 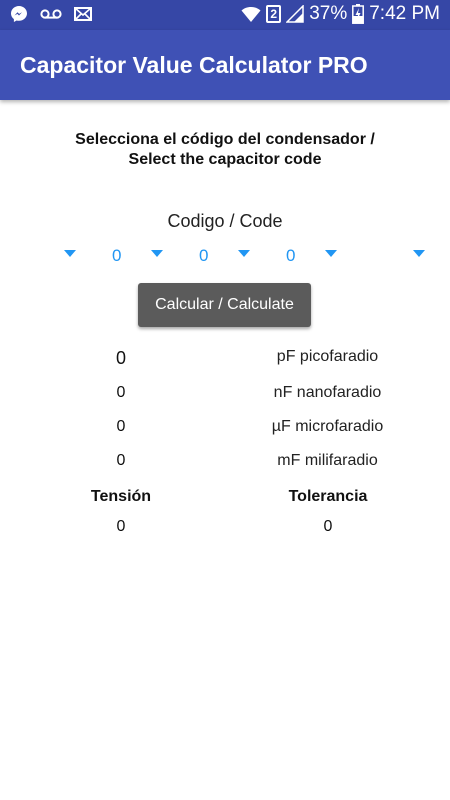 What do you see at coordinates (404, 13) in the screenshot?
I see `clock: 7:42 PM` at bounding box center [404, 13].